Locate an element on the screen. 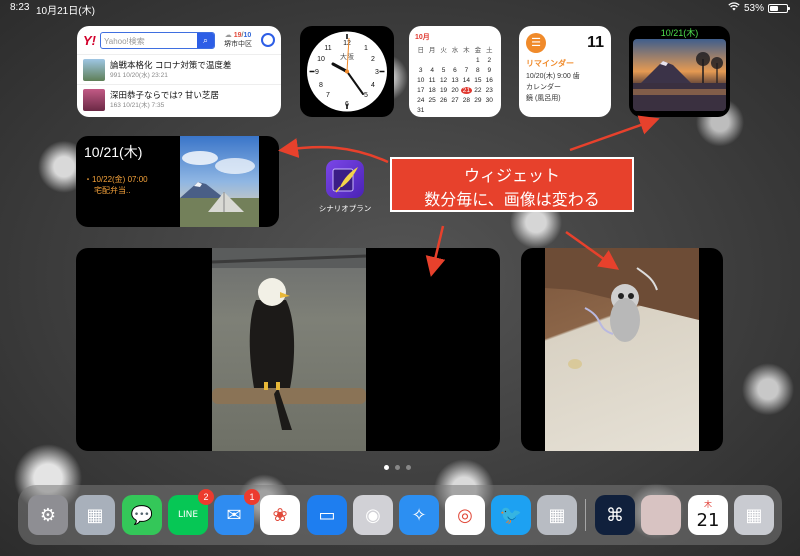 The width and height of the screenshot is (800, 556). temp-high: 19 is located at coordinates (237, 35).